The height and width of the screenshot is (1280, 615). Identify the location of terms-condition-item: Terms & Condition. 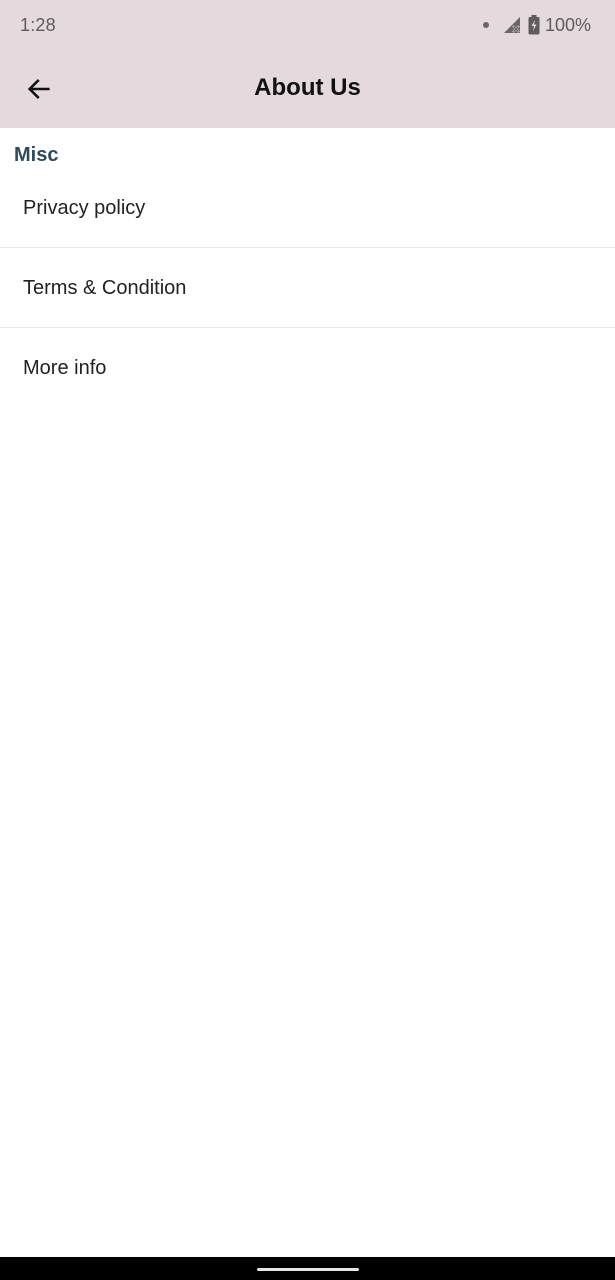
(307, 288).